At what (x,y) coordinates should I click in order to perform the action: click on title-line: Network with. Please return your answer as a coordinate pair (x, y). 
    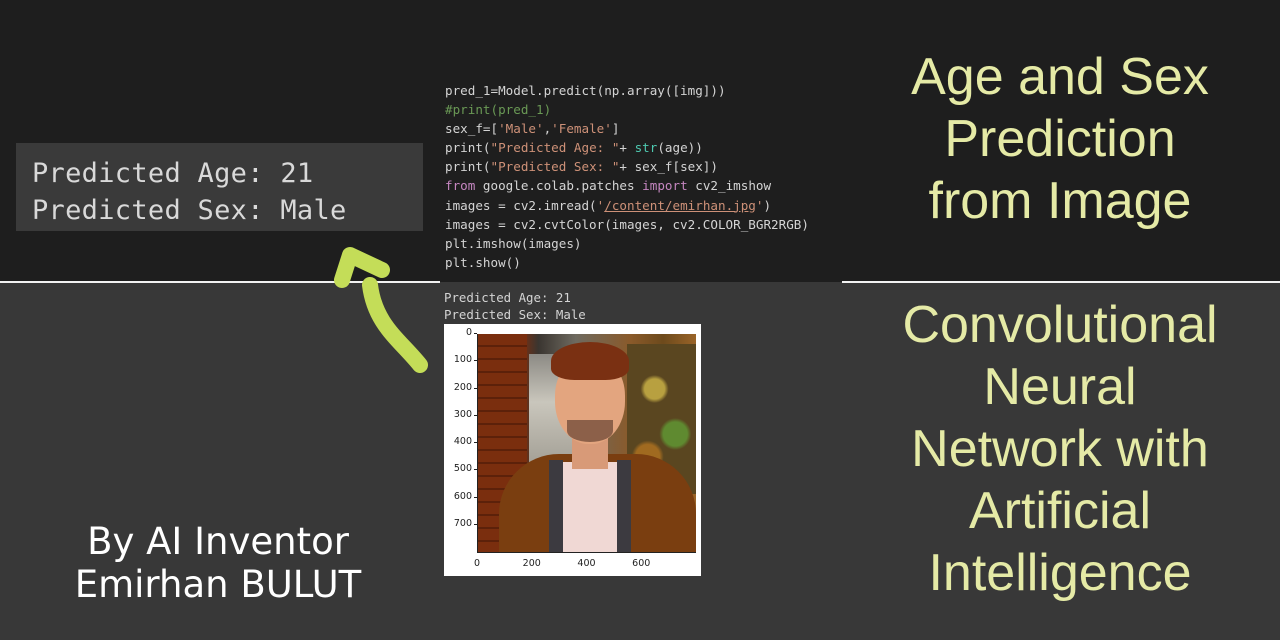
    Looking at the image, I should click on (1060, 449).